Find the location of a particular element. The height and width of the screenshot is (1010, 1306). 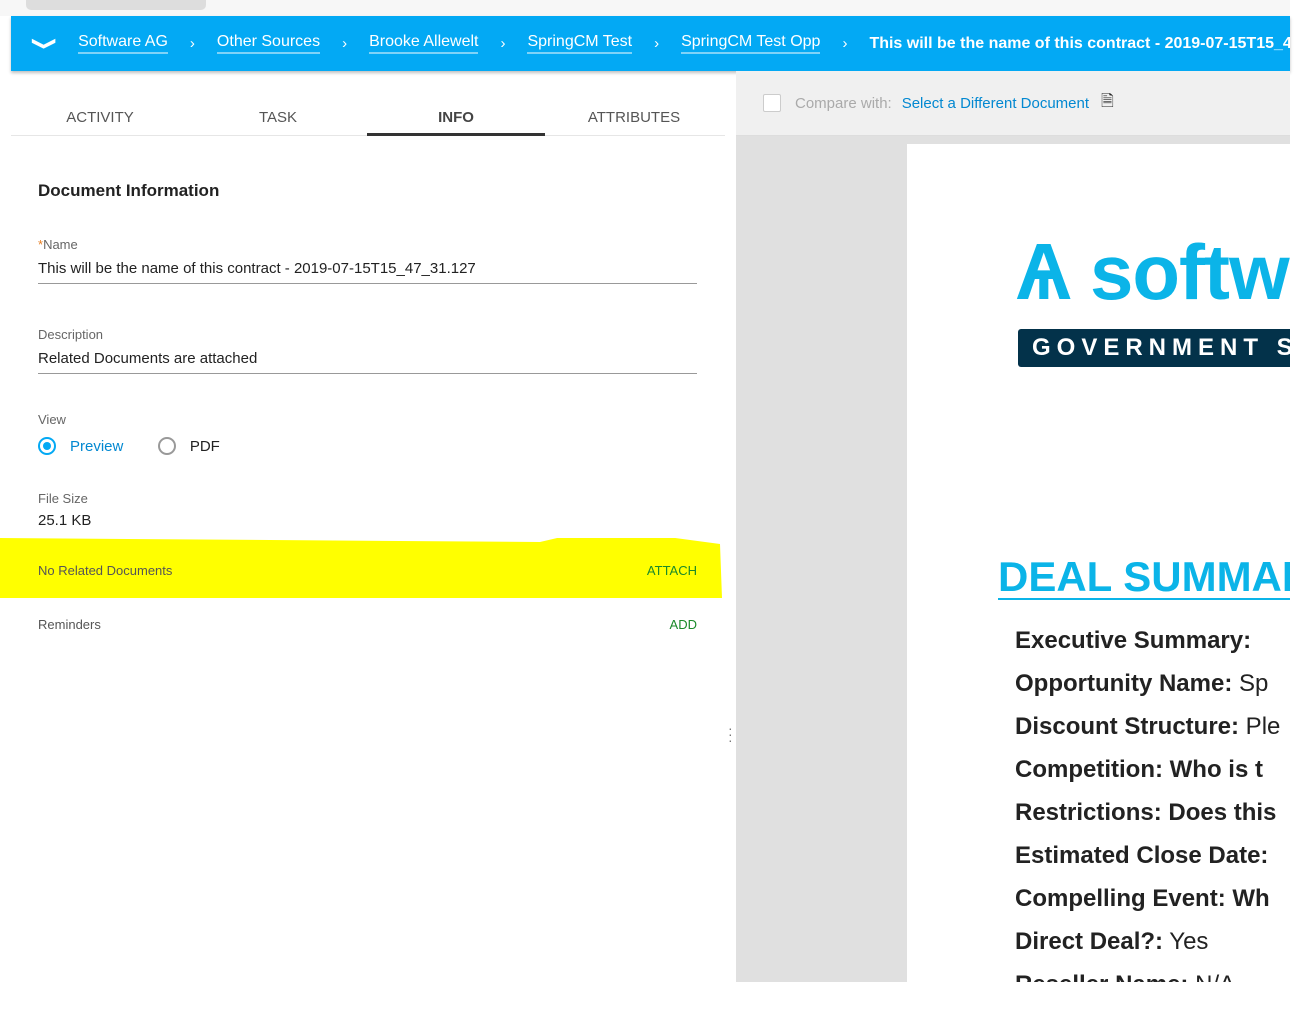

reminders-label: Reminders is located at coordinates (69, 624).